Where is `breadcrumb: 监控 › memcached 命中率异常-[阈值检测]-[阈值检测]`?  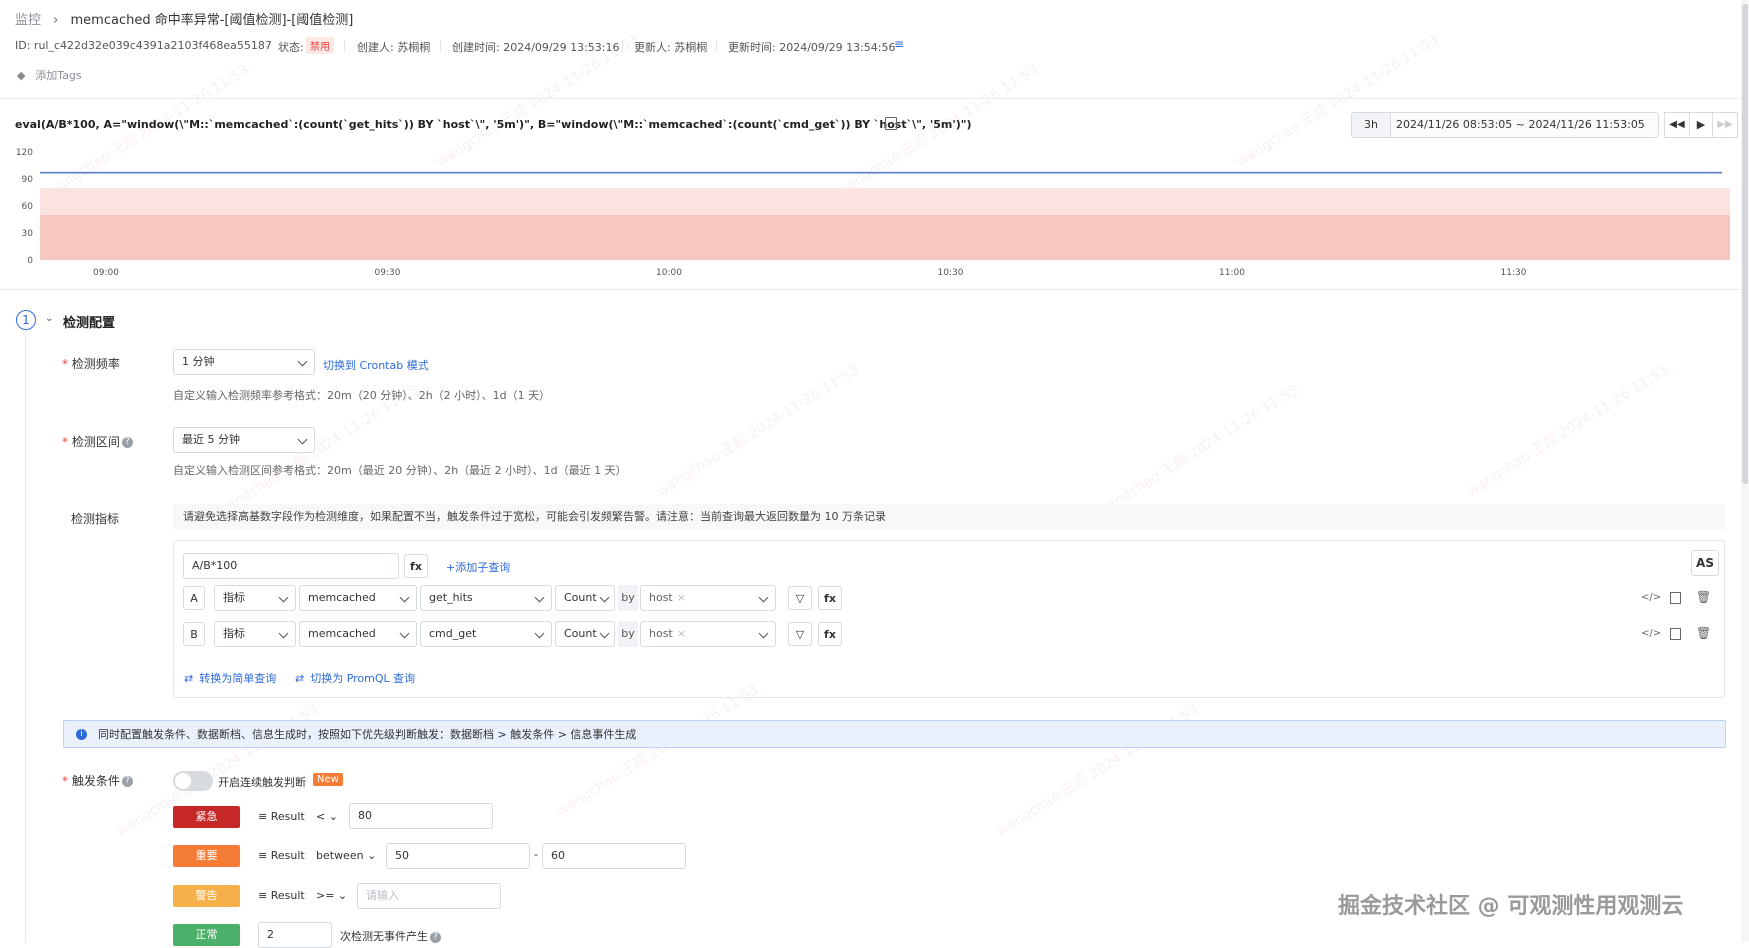
breadcrumb: 监控 › memcached 命中率异常-[阈值检测]-[阈值检测] is located at coordinates (184, 18).